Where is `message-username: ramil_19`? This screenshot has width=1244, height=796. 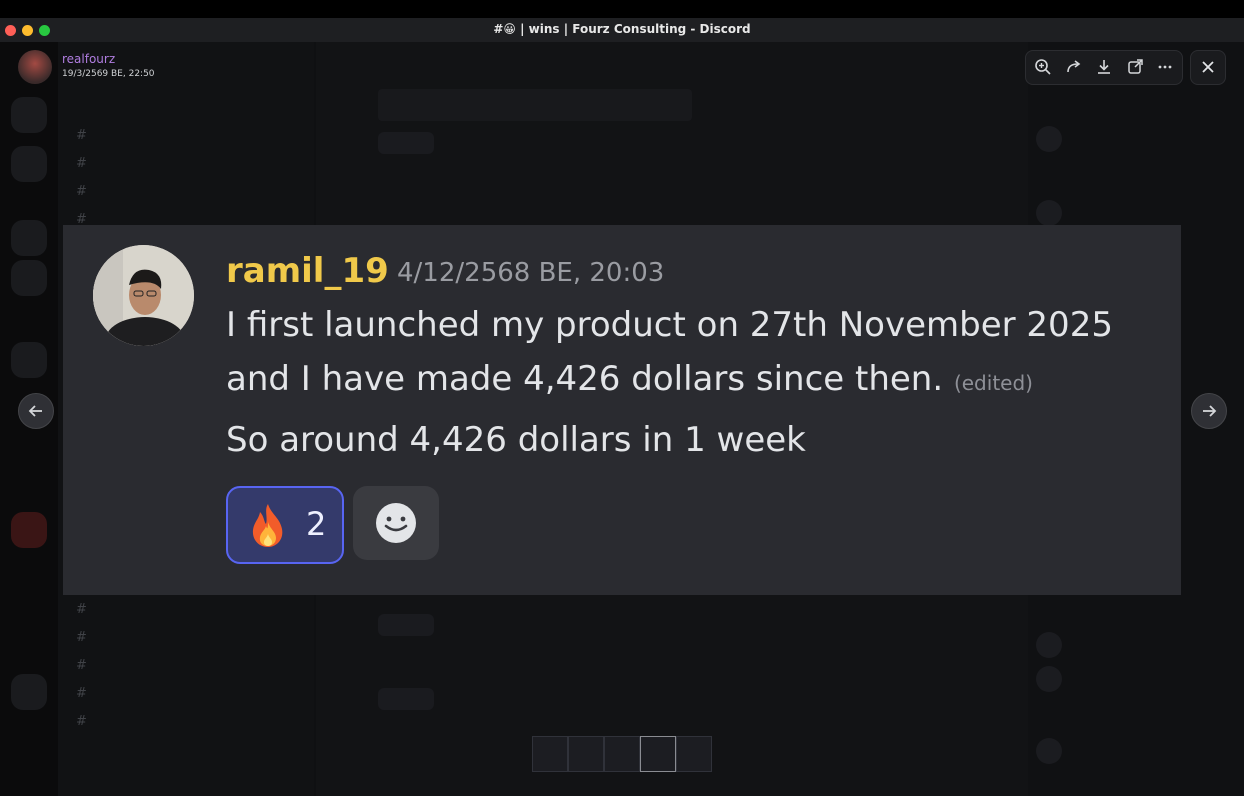 message-username: ramil_19 is located at coordinates (307, 271).